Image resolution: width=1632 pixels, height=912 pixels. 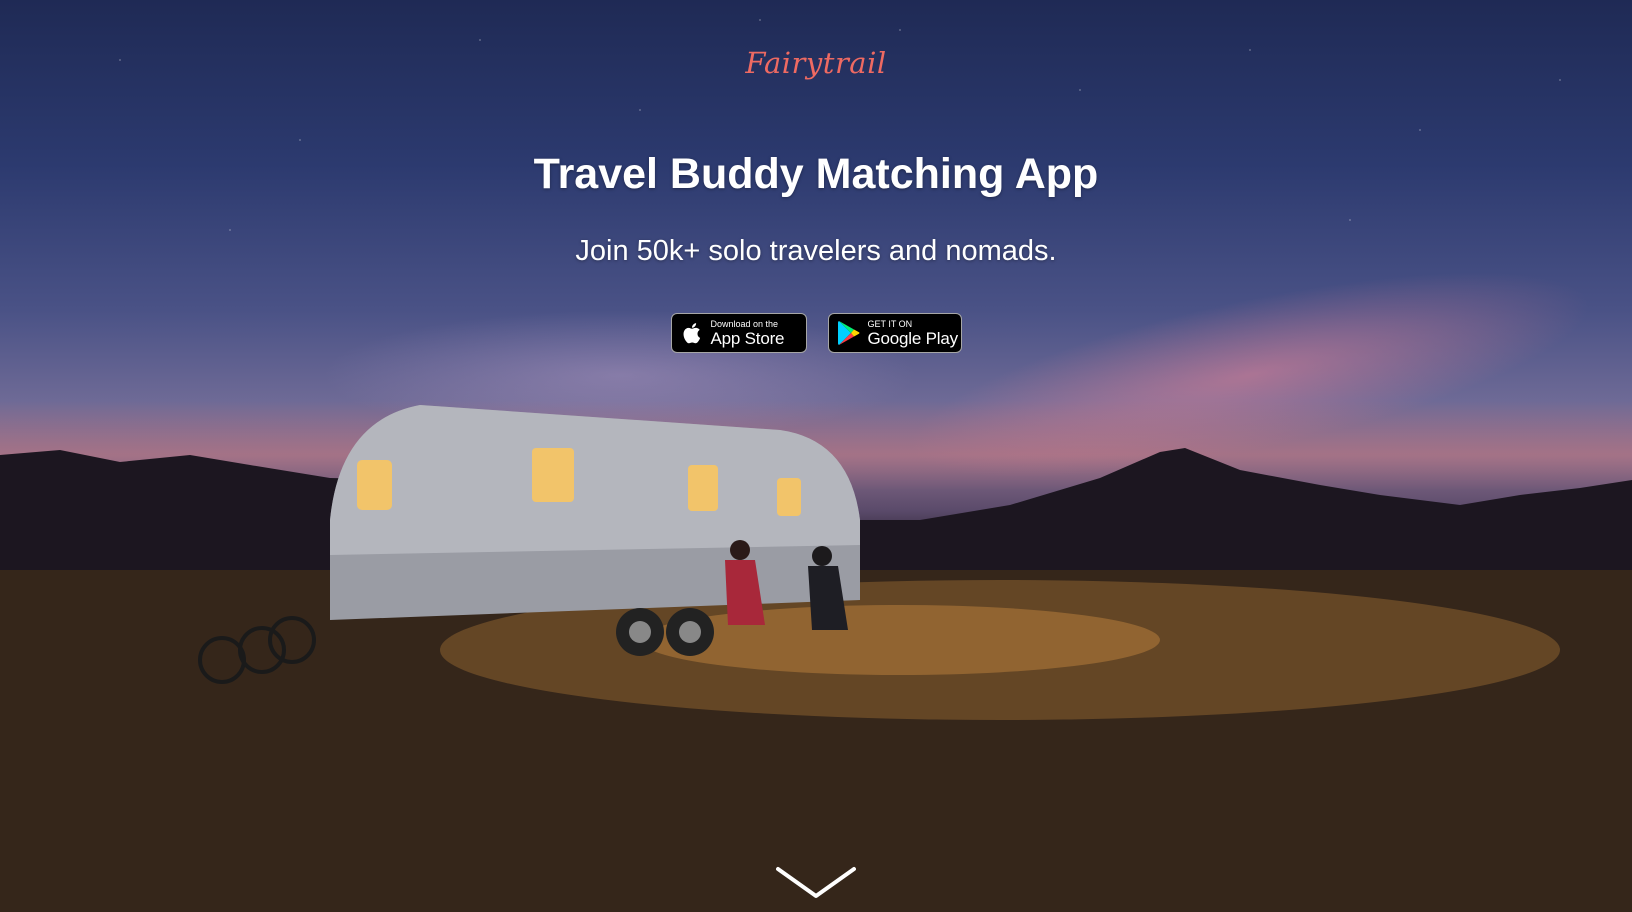 What do you see at coordinates (816, 63) in the screenshot?
I see `brand-logo: Fairytrail` at bounding box center [816, 63].